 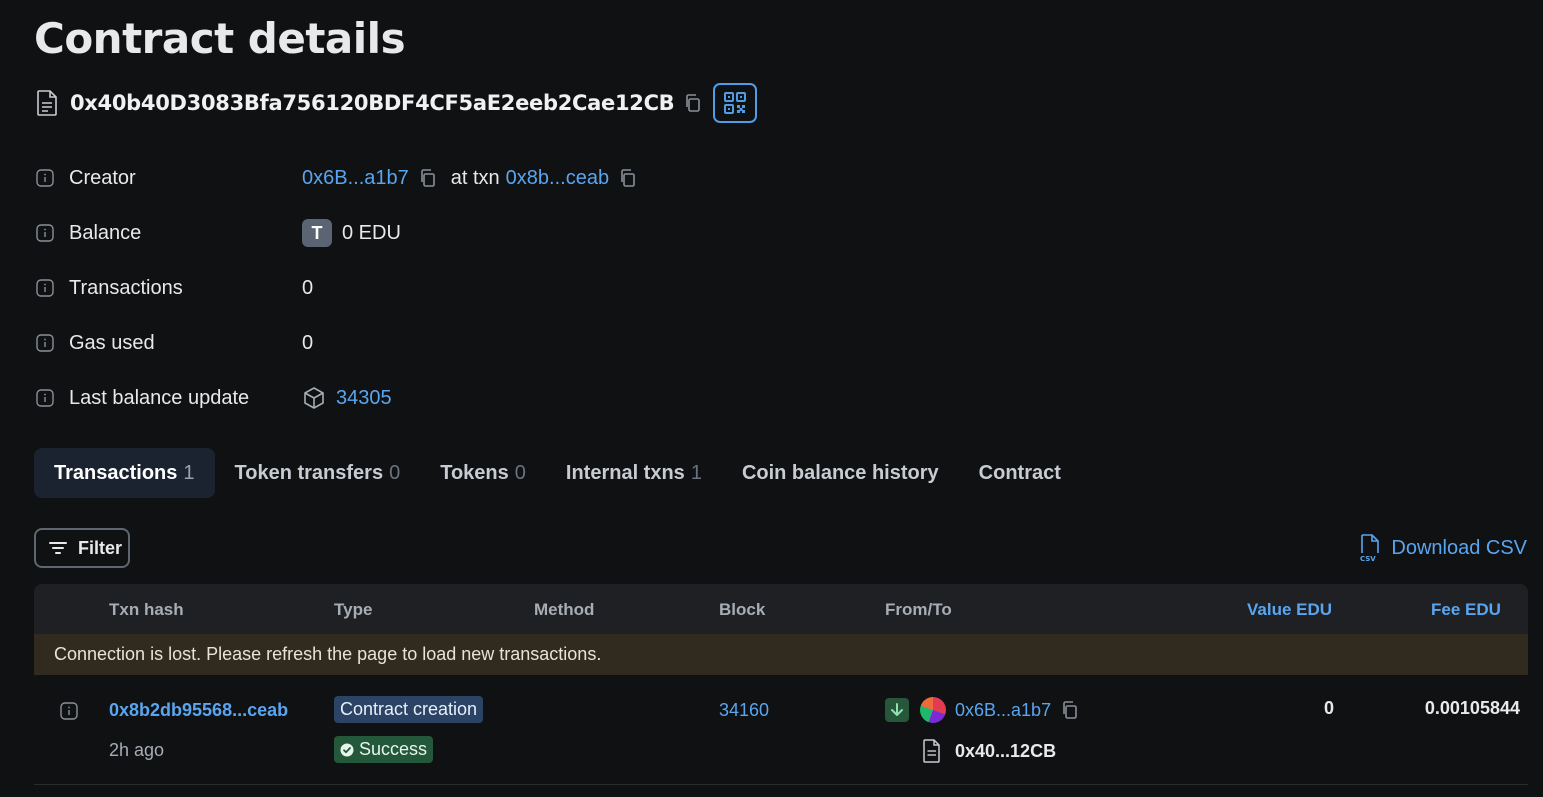 I want to click on col-from-to: From/To, so click(x=918, y=609).